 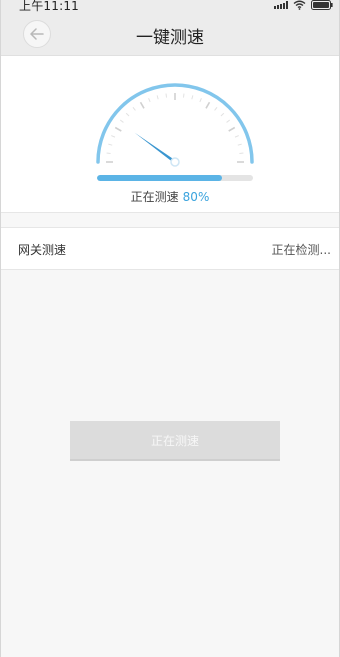 I want to click on progress-bar-fill, so click(x=159, y=178).